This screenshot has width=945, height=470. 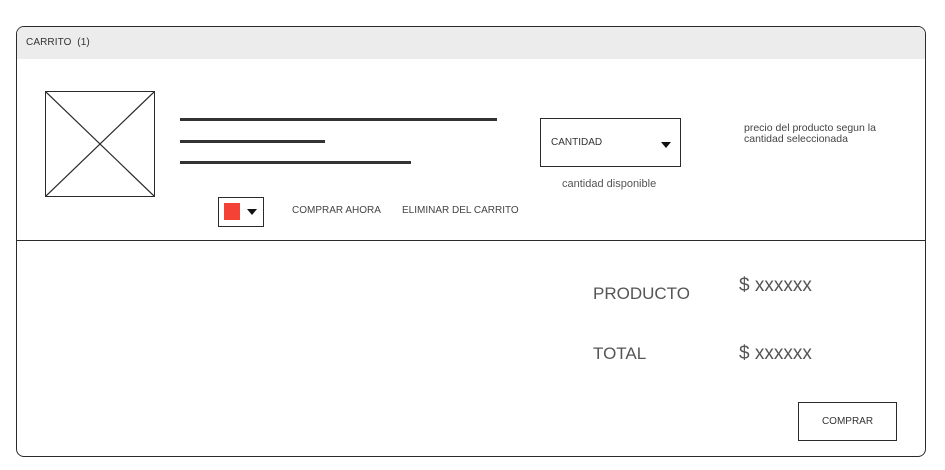 I want to click on buy-now-link: COMPRAR AHORA, so click(x=336, y=210).